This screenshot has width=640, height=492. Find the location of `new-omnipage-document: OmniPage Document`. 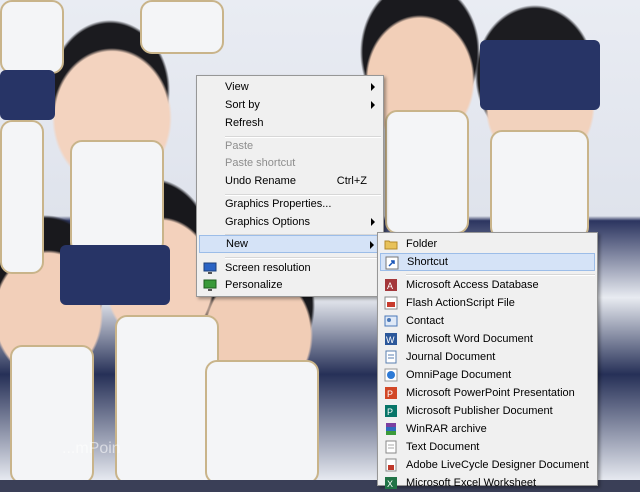

new-omnipage-document: OmniPage Document is located at coordinates (487, 375).